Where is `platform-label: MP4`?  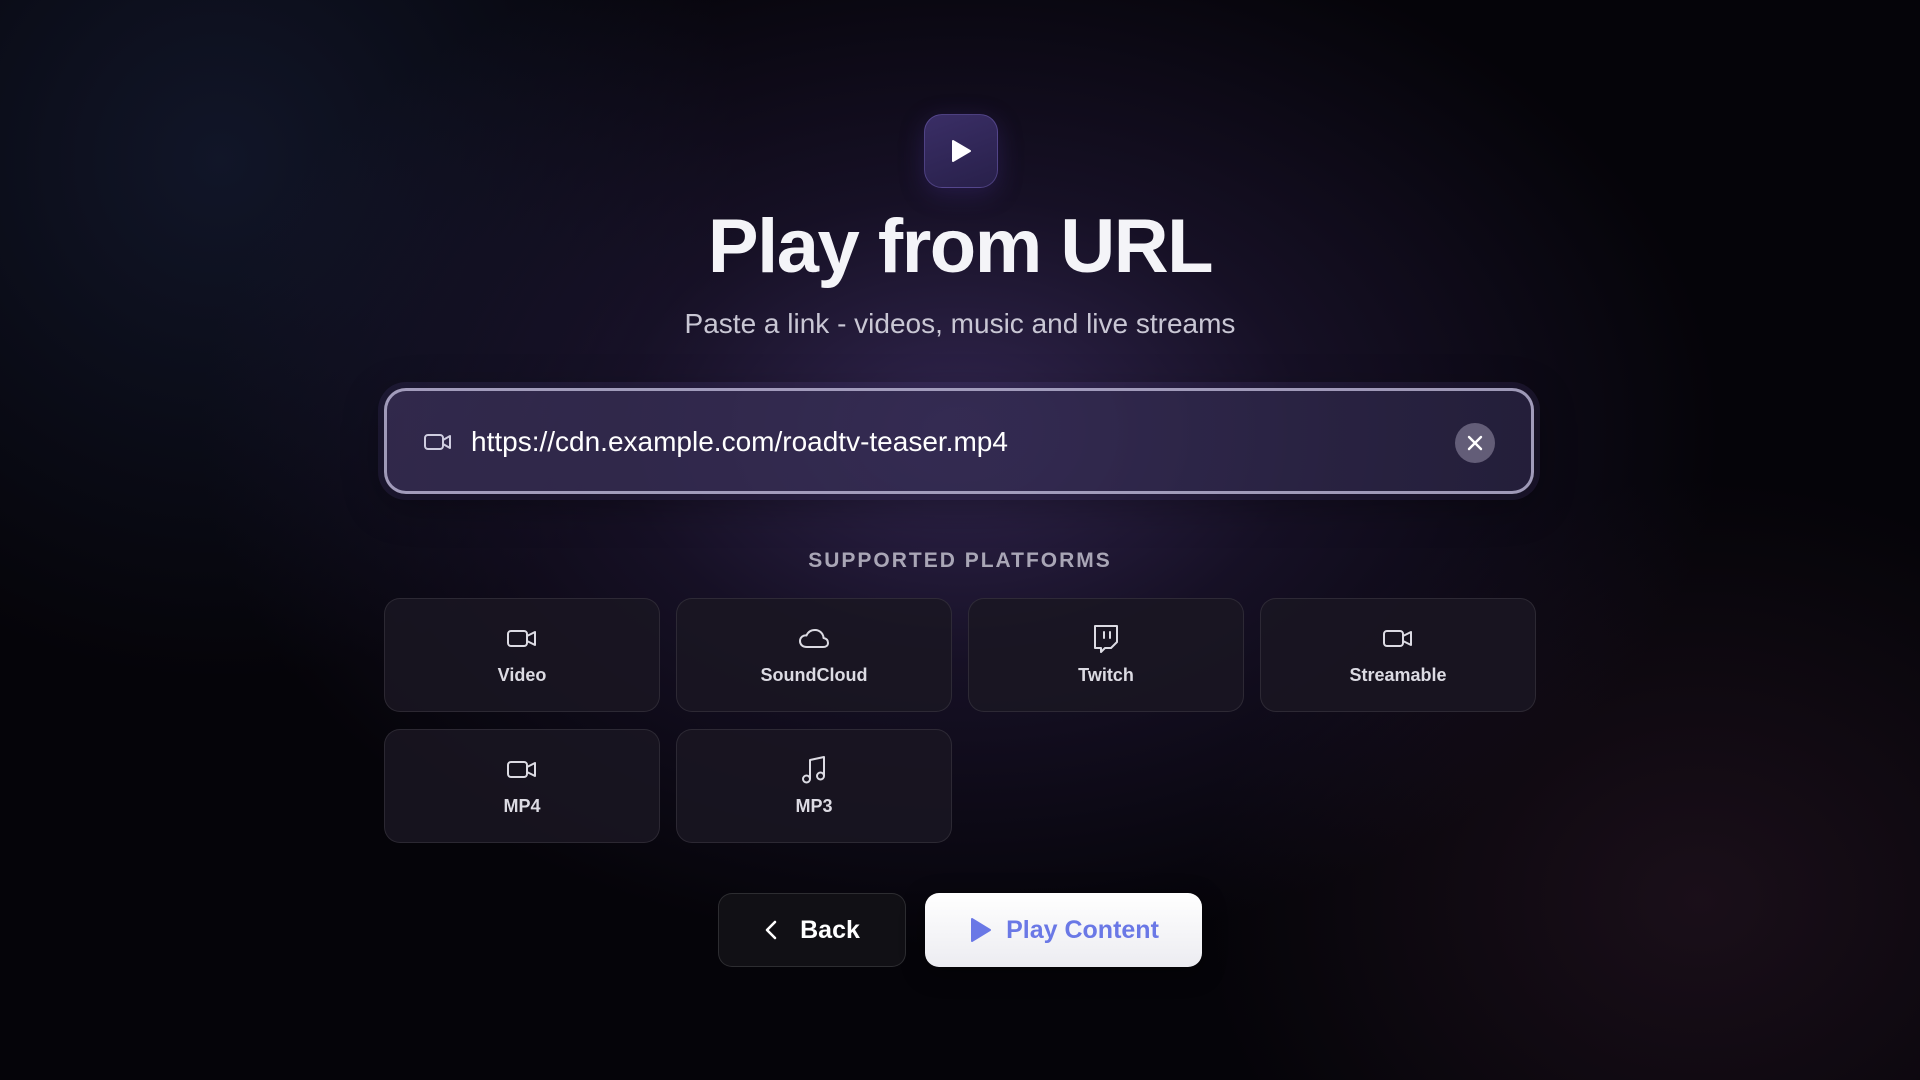 platform-label: MP4 is located at coordinates (522, 806).